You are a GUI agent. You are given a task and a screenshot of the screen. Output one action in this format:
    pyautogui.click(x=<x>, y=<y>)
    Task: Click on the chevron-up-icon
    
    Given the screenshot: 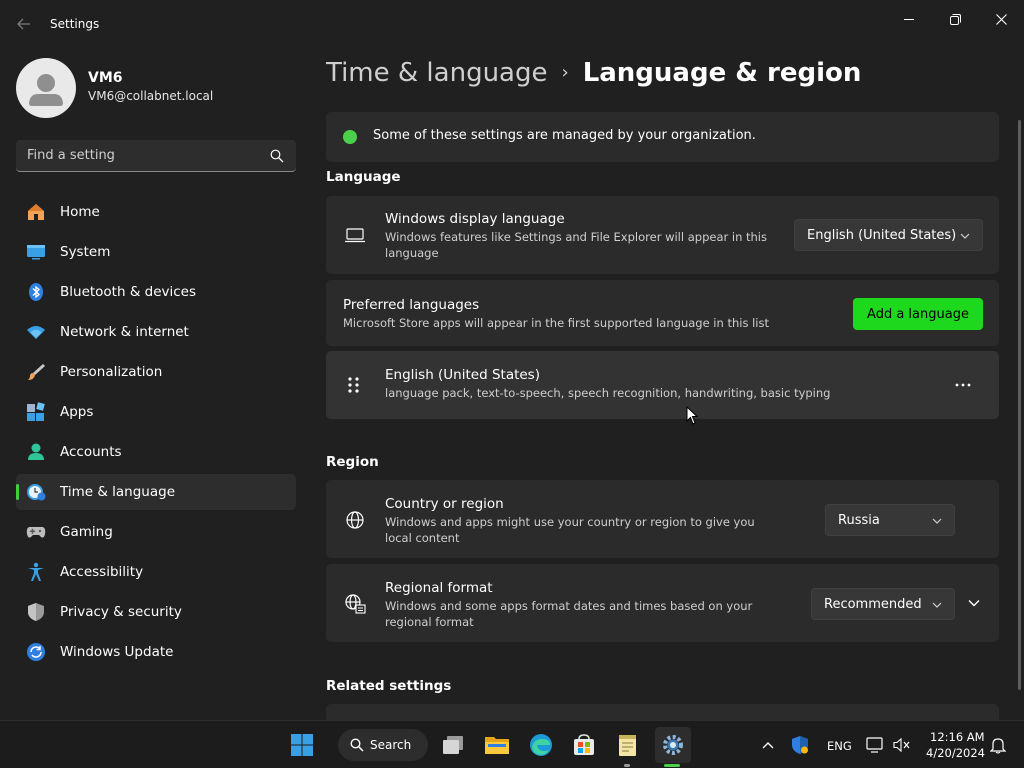 What is the action you would take?
    pyautogui.click(x=768, y=745)
    